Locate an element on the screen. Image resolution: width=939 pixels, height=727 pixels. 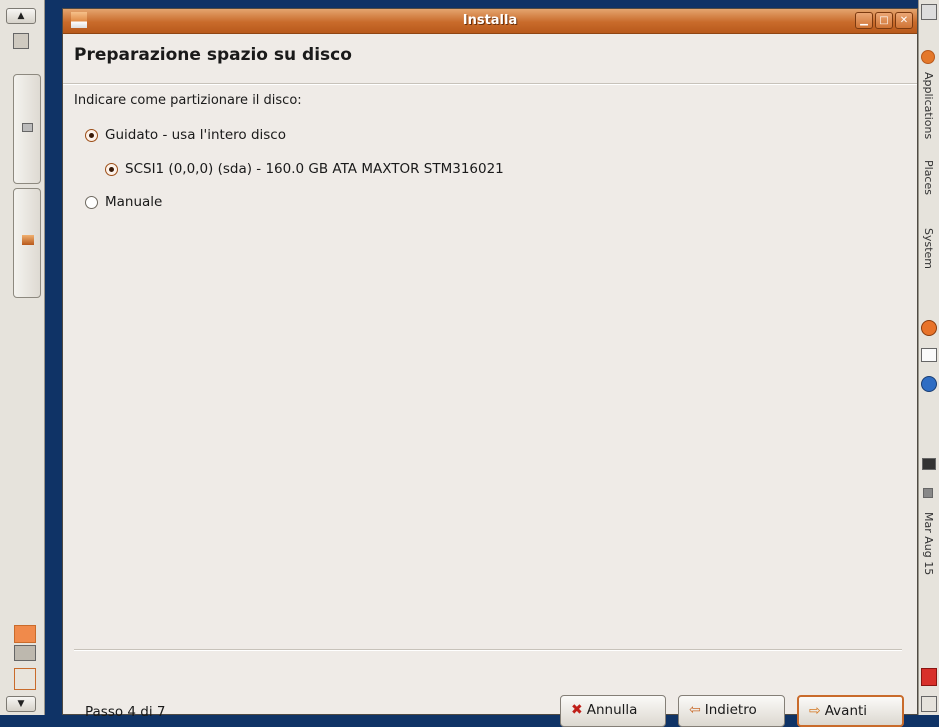
option-guided: Guidato - usa l'intero disco is located at coordinates (185, 135).